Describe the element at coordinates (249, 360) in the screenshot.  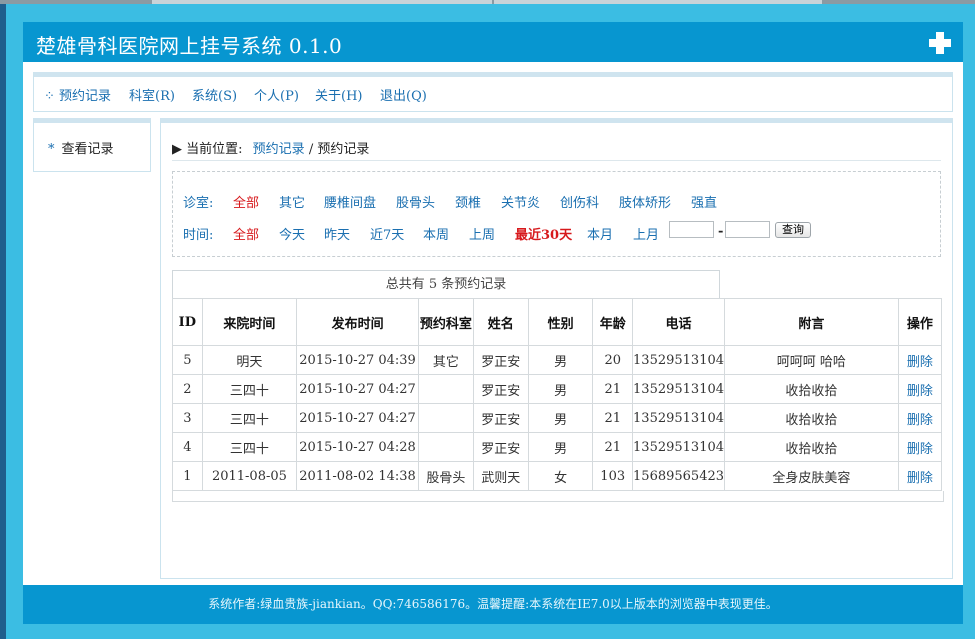
I see `cell-visit-time: 明天` at that location.